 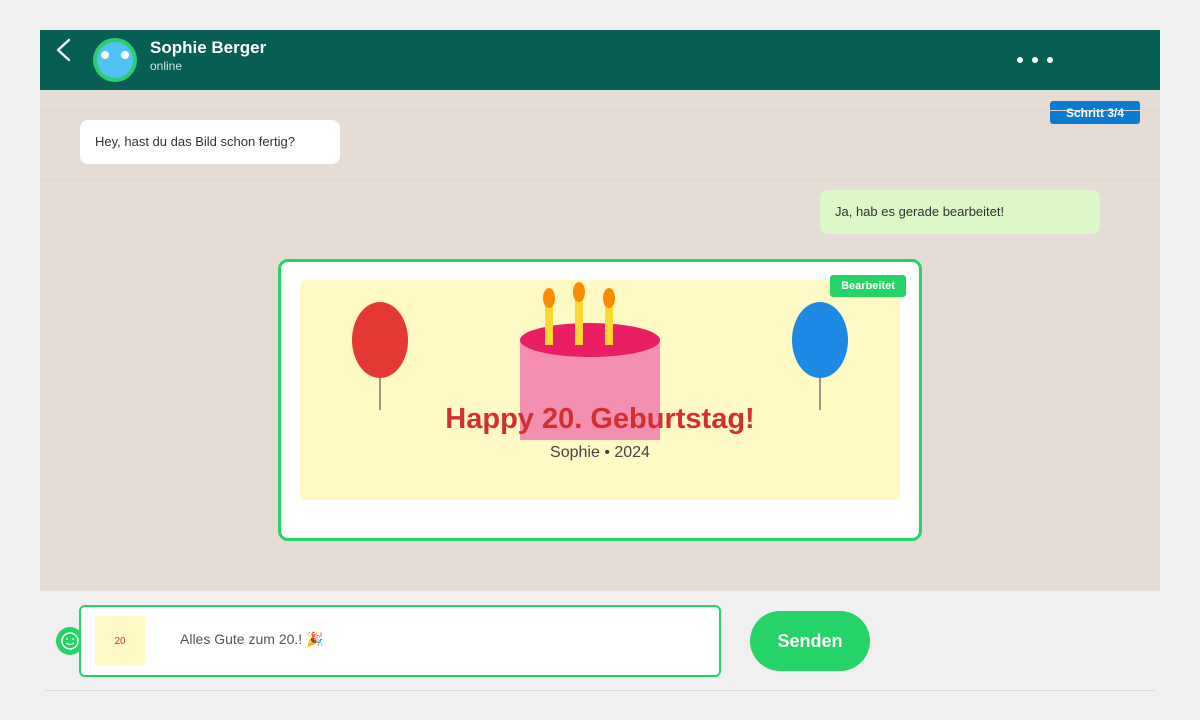 I want to click on step-badge: Schritt 3/4, so click(x=1095, y=112).